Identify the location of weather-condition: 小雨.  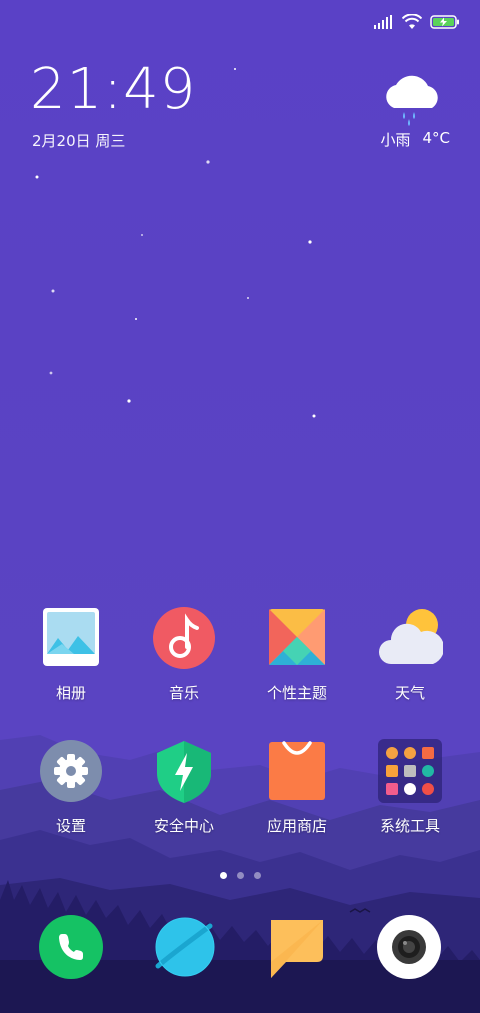
(395, 140).